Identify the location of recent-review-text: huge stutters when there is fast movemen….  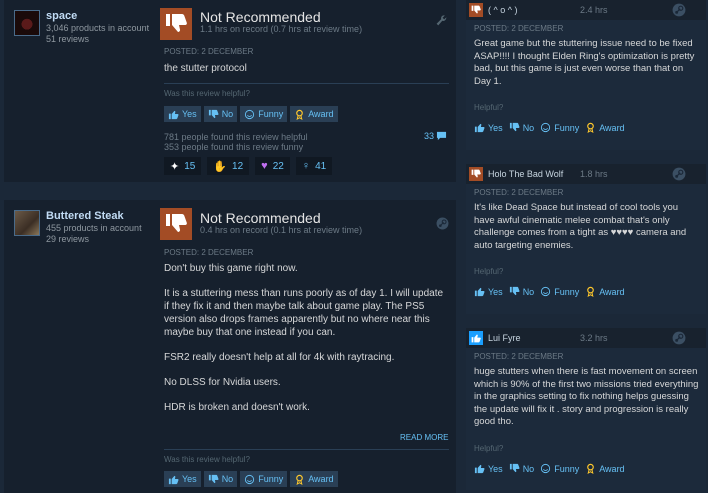
(586, 396).